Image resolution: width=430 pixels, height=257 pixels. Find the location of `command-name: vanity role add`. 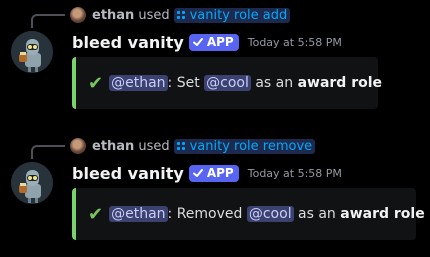

command-name: vanity role add is located at coordinates (238, 15).